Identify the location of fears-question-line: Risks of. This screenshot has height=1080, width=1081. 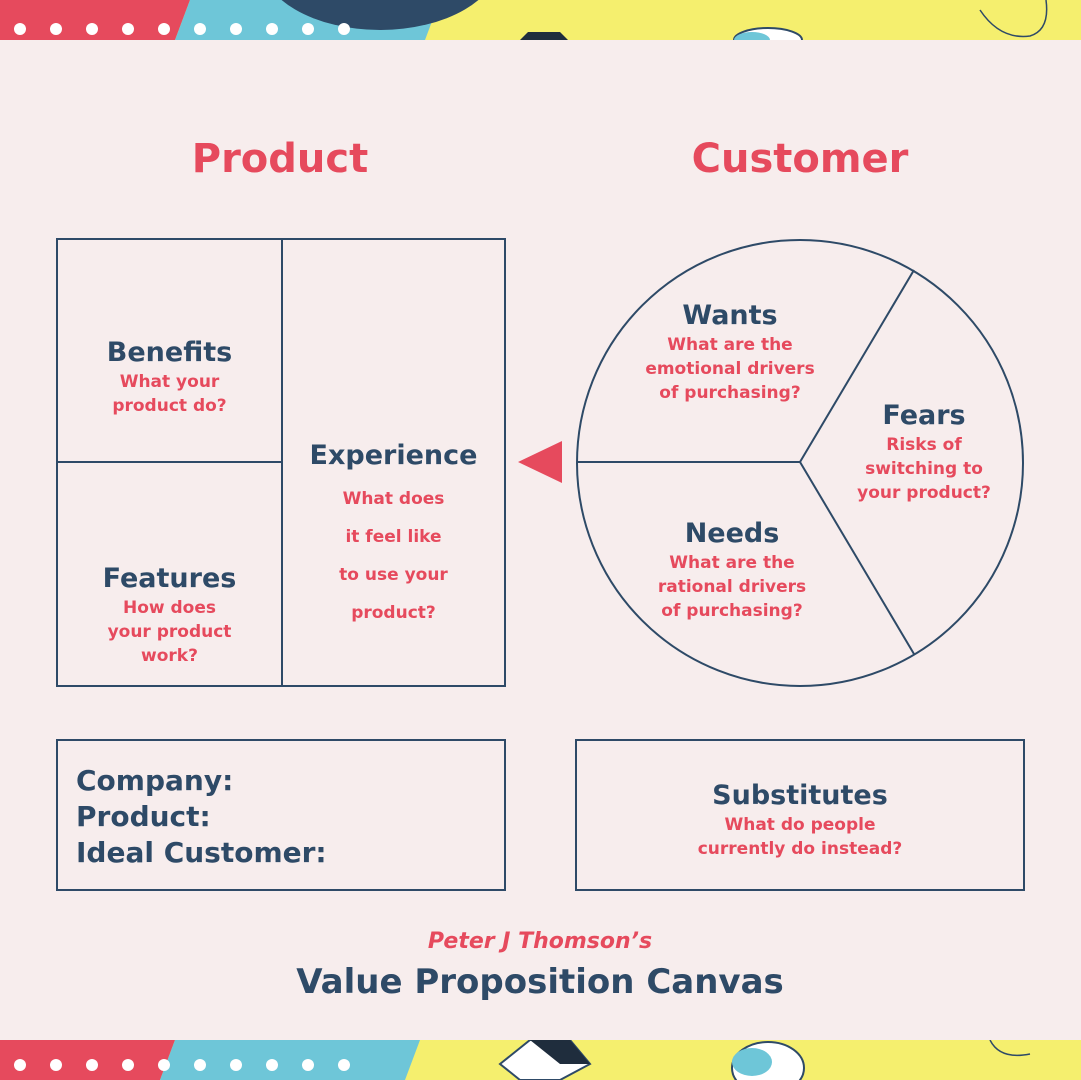
(924, 445).